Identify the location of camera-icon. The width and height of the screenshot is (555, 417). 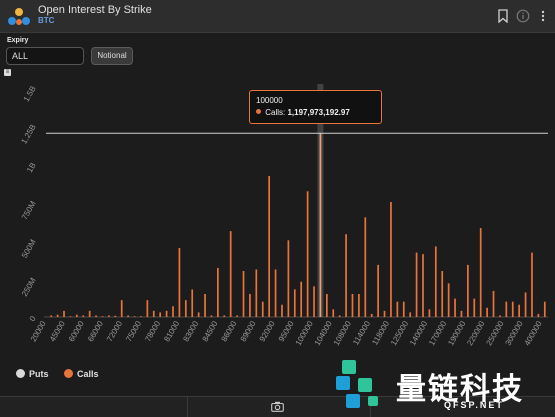
(277, 406).